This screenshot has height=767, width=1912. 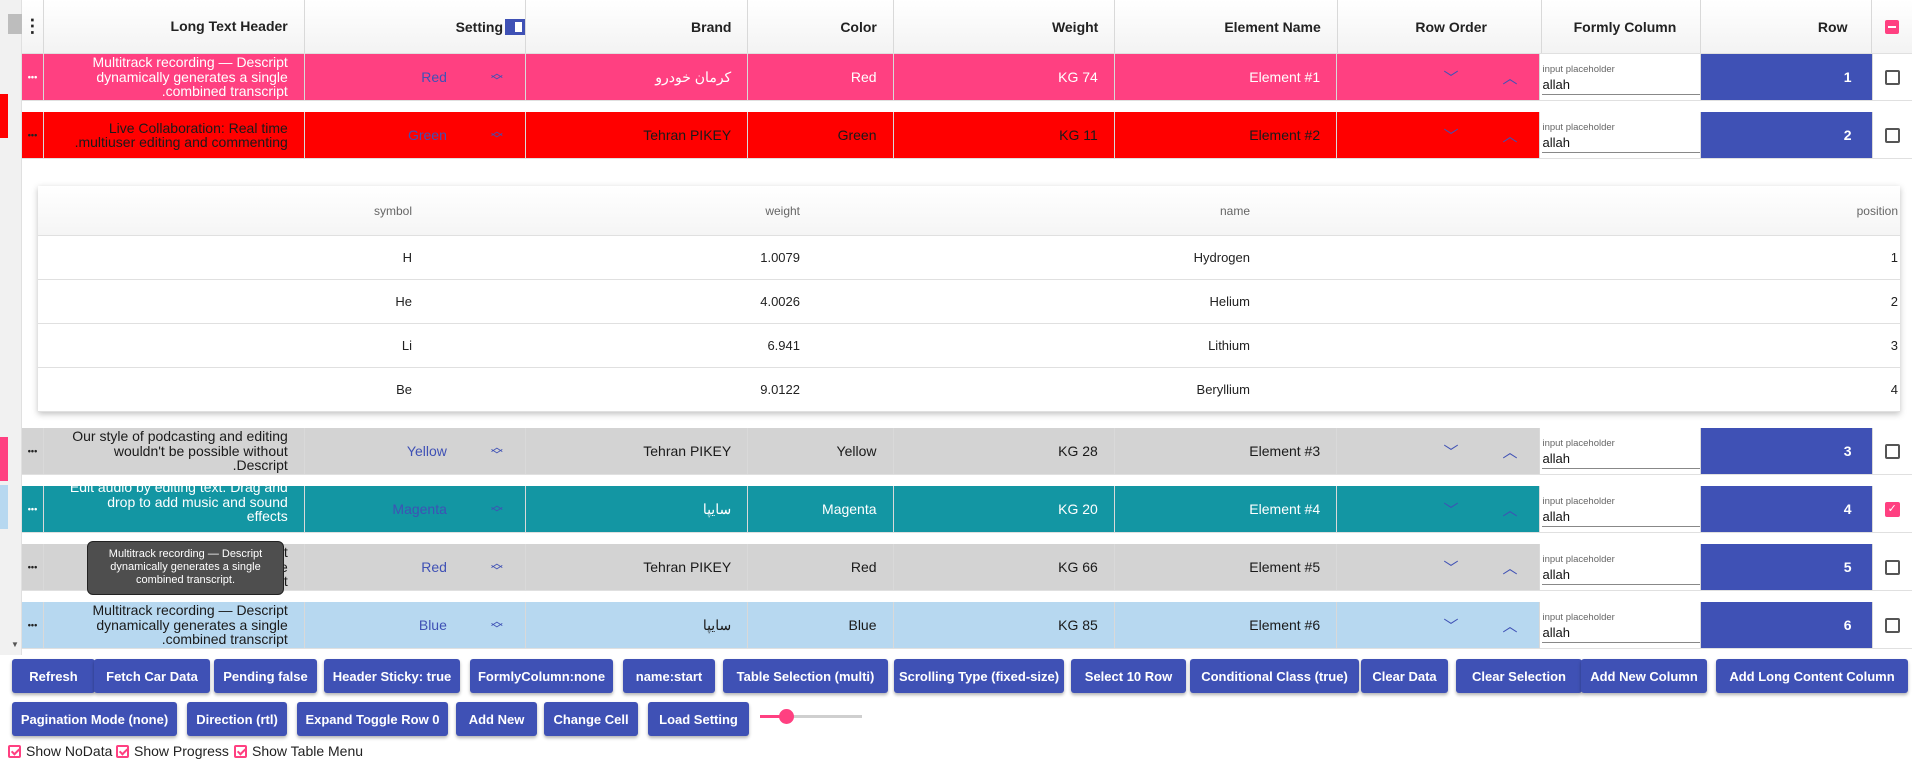 What do you see at coordinates (174, 26) in the screenshot?
I see `header-long-text: Long Text Header` at bounding box center [174, 26].